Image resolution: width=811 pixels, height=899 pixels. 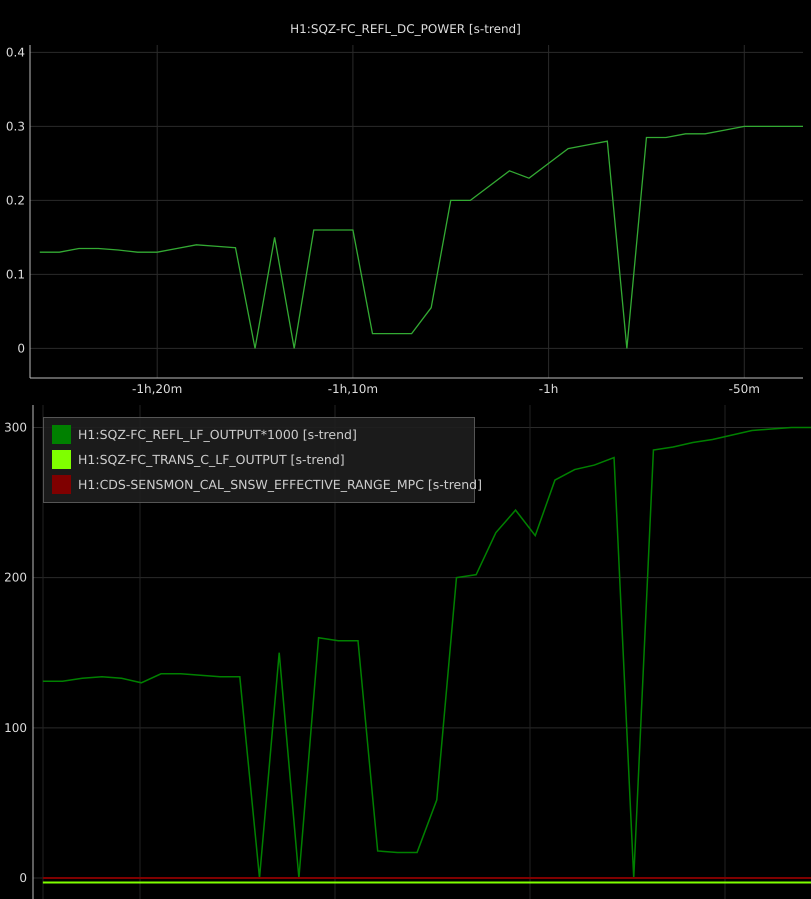 What do you see at coordinates (280, 484) in the screenshot?
I see `legend-label: H1:CDS-SENSMON_CAL_SNSW_EFFECTIVE_RANGE_MPC [s-trend]` at bounding box center [280, 484].